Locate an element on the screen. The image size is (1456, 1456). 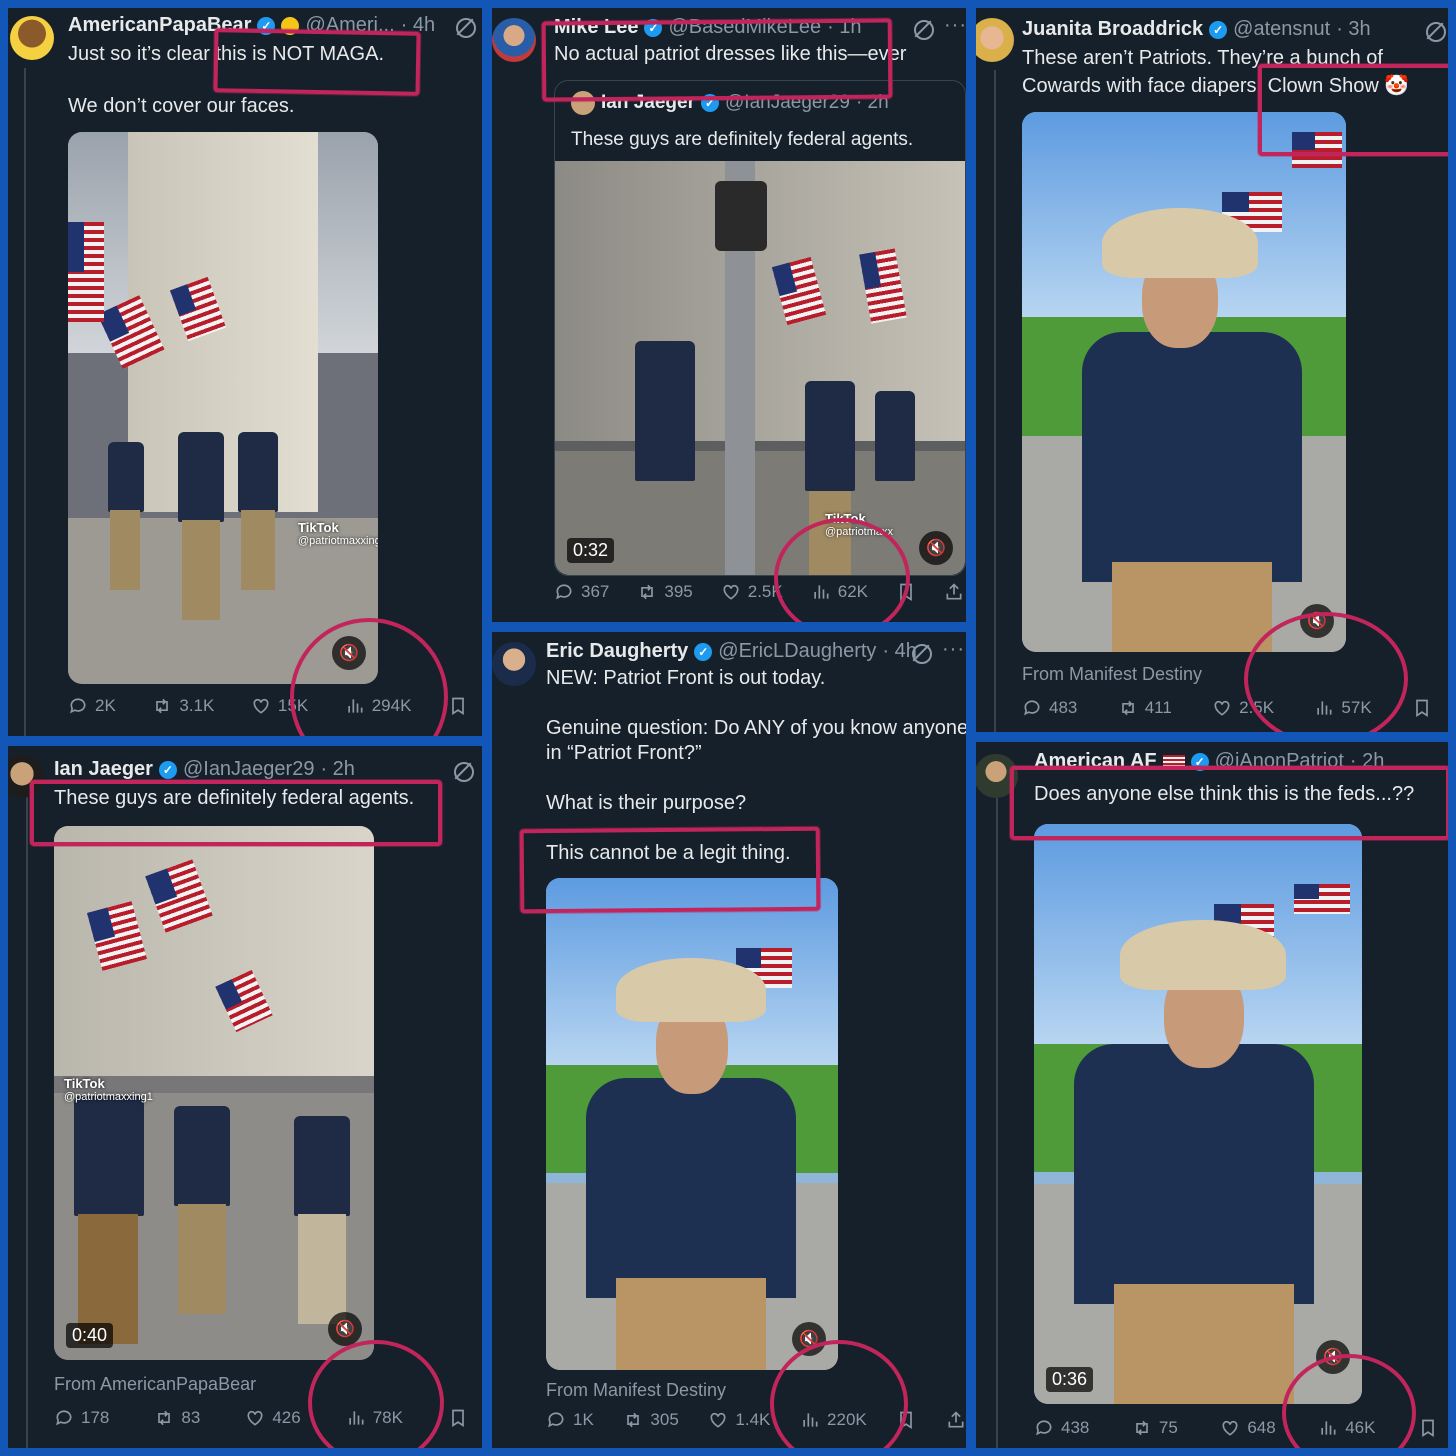
post-header: Eric Daugherty ✓ @EricLDaugherty · 4h is located at coordinates (731, 651).